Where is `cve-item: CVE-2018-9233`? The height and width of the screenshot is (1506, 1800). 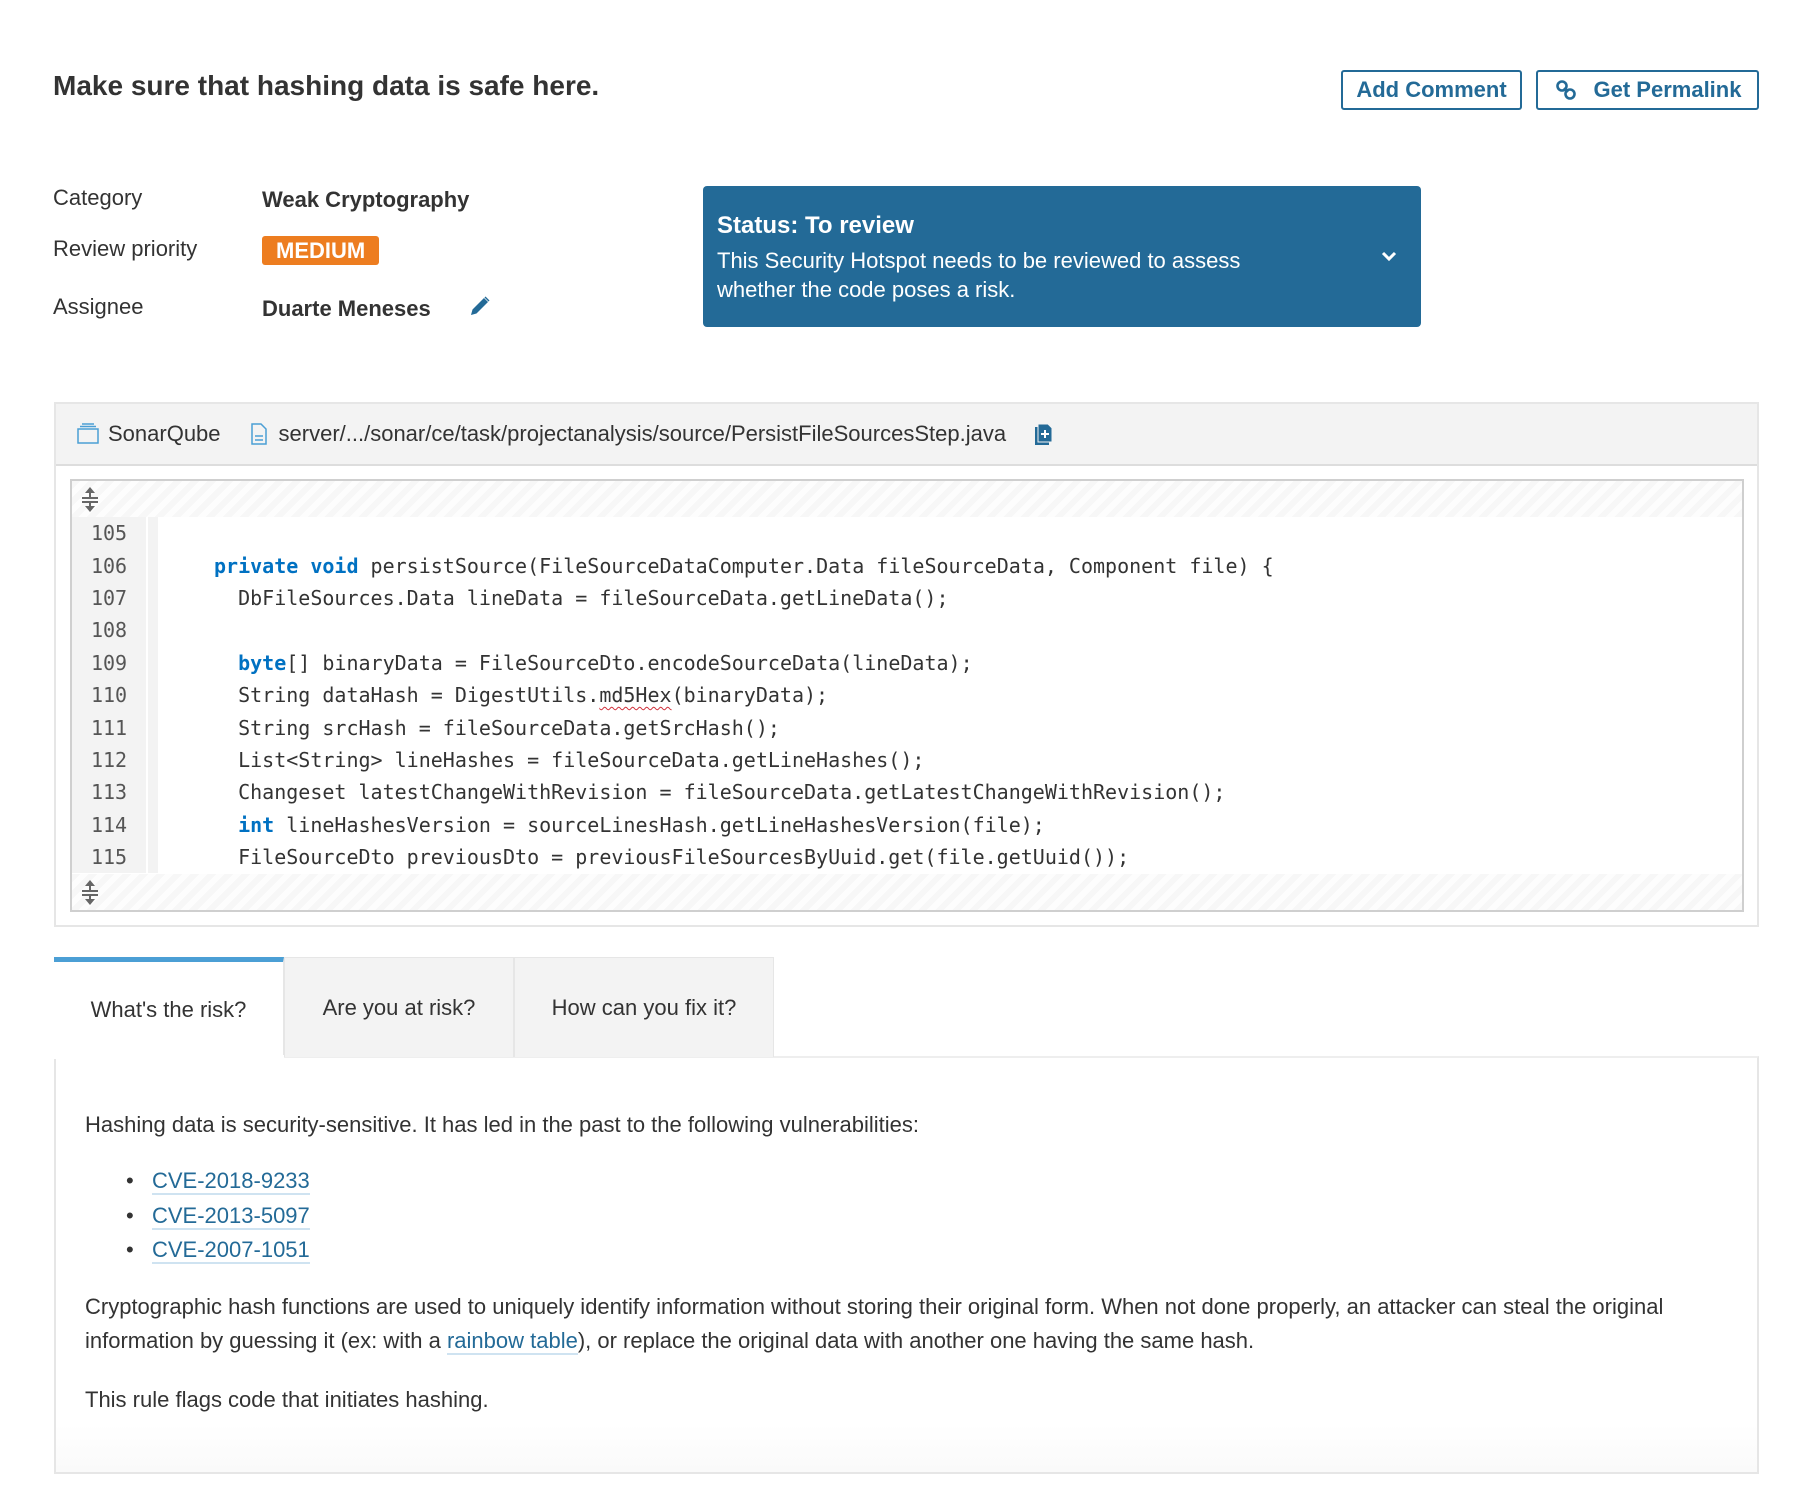 cve-item: CVE-2018-9233 is located at coordinates (218, 1185).